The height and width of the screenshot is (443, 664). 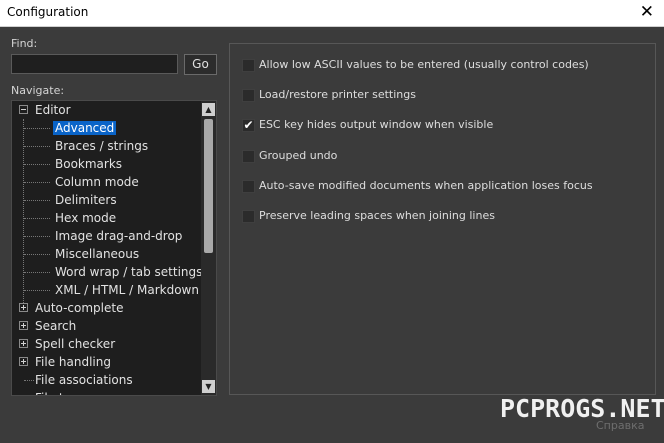 I want to click on option-label: Load/restore printer settings, so click(x=337, y=94).